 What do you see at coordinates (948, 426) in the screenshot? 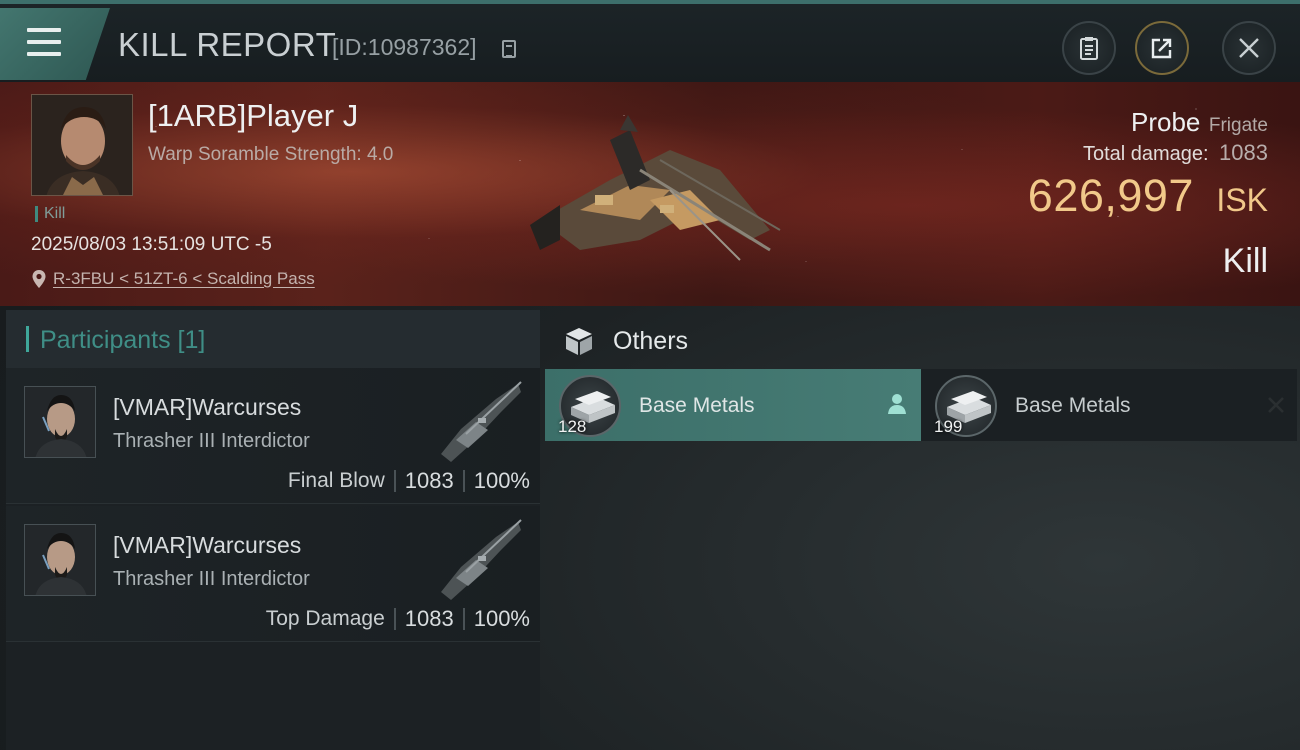
I see `item-quantity: 199` at bounding box center [948, 426].